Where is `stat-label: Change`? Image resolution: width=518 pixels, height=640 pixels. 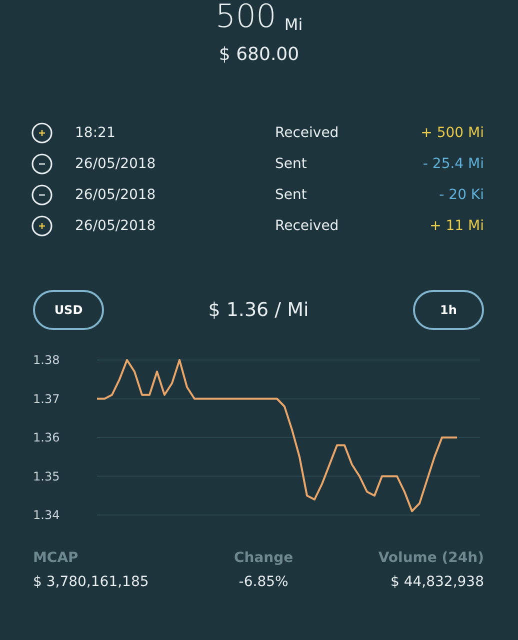 stat-label: Change is located at coordinates (264, 558).